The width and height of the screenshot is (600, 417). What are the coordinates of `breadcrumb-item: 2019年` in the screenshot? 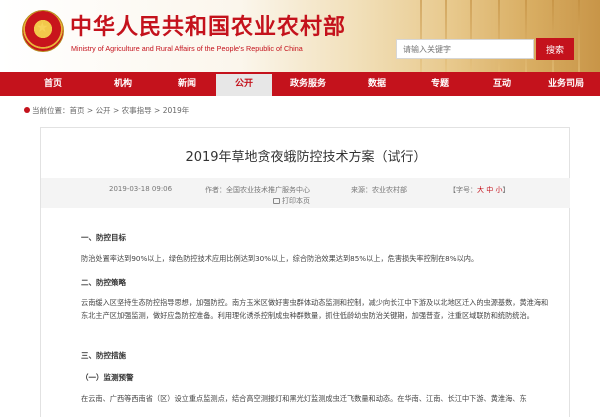 It's located at (176, 110).